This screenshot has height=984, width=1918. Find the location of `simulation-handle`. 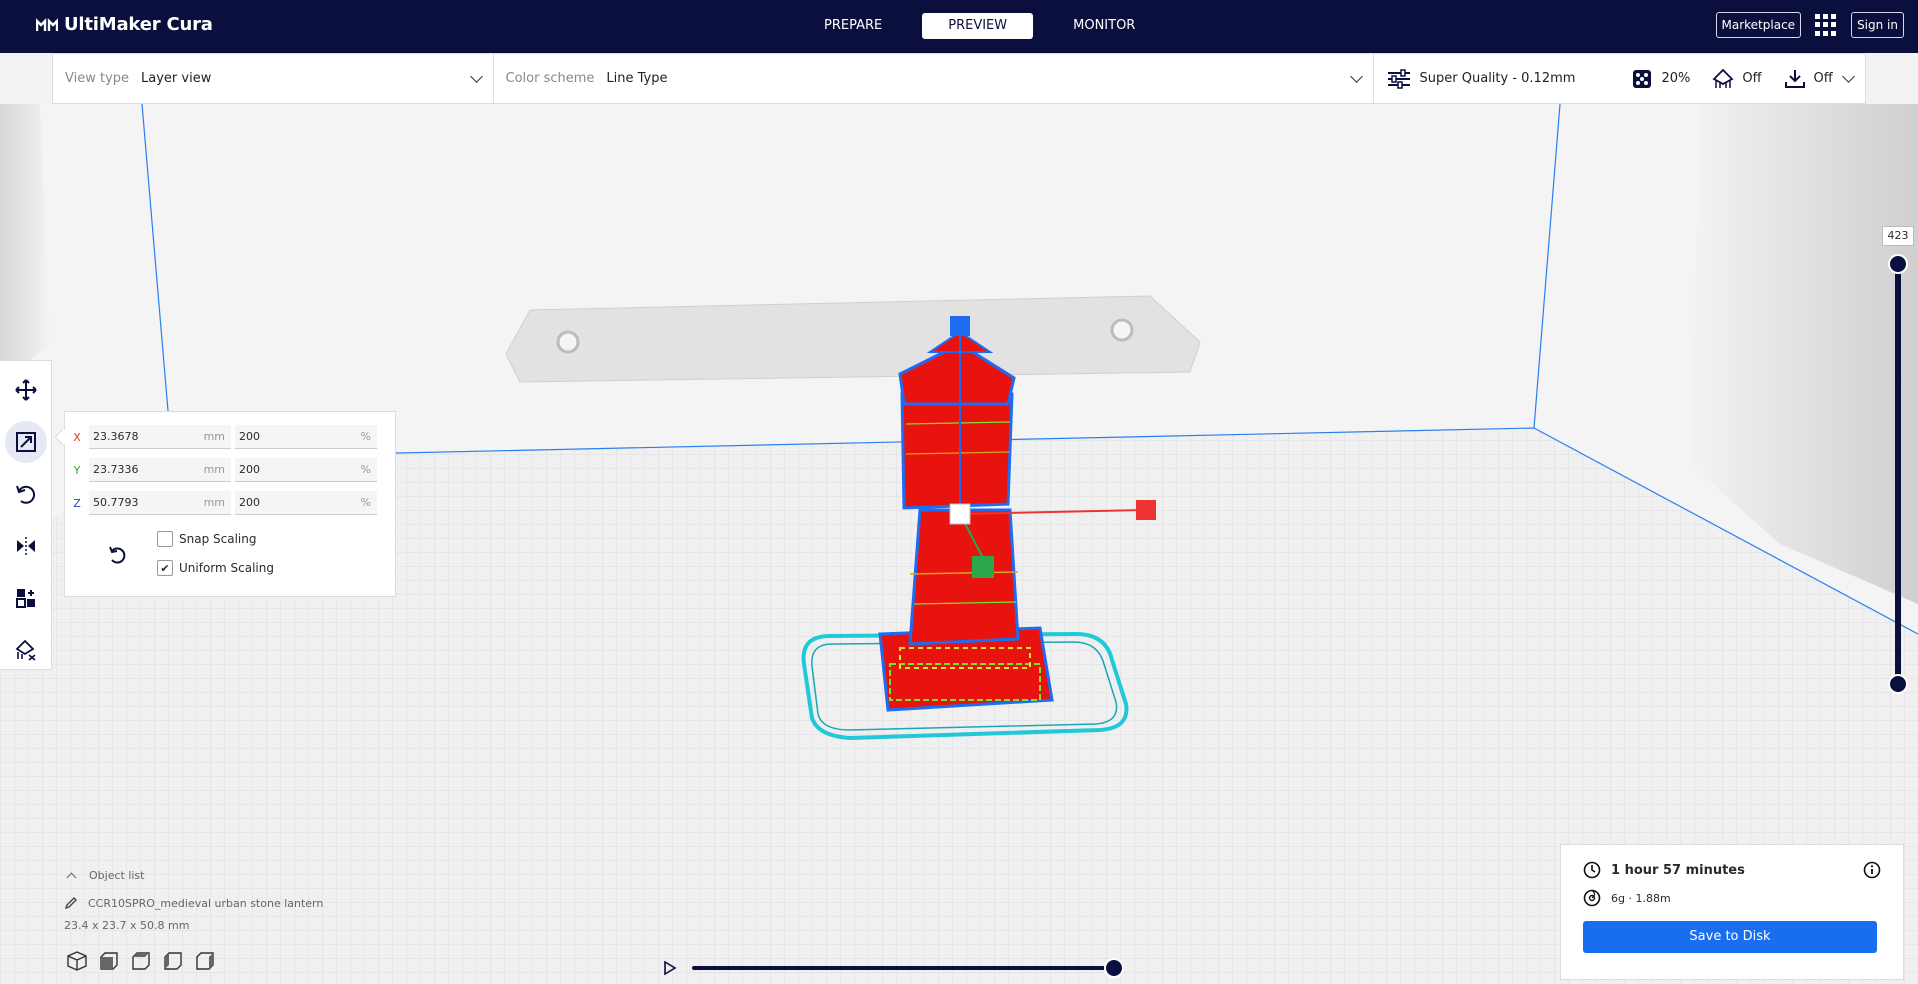

simulation-handle is located at coordinates (1114, 968).